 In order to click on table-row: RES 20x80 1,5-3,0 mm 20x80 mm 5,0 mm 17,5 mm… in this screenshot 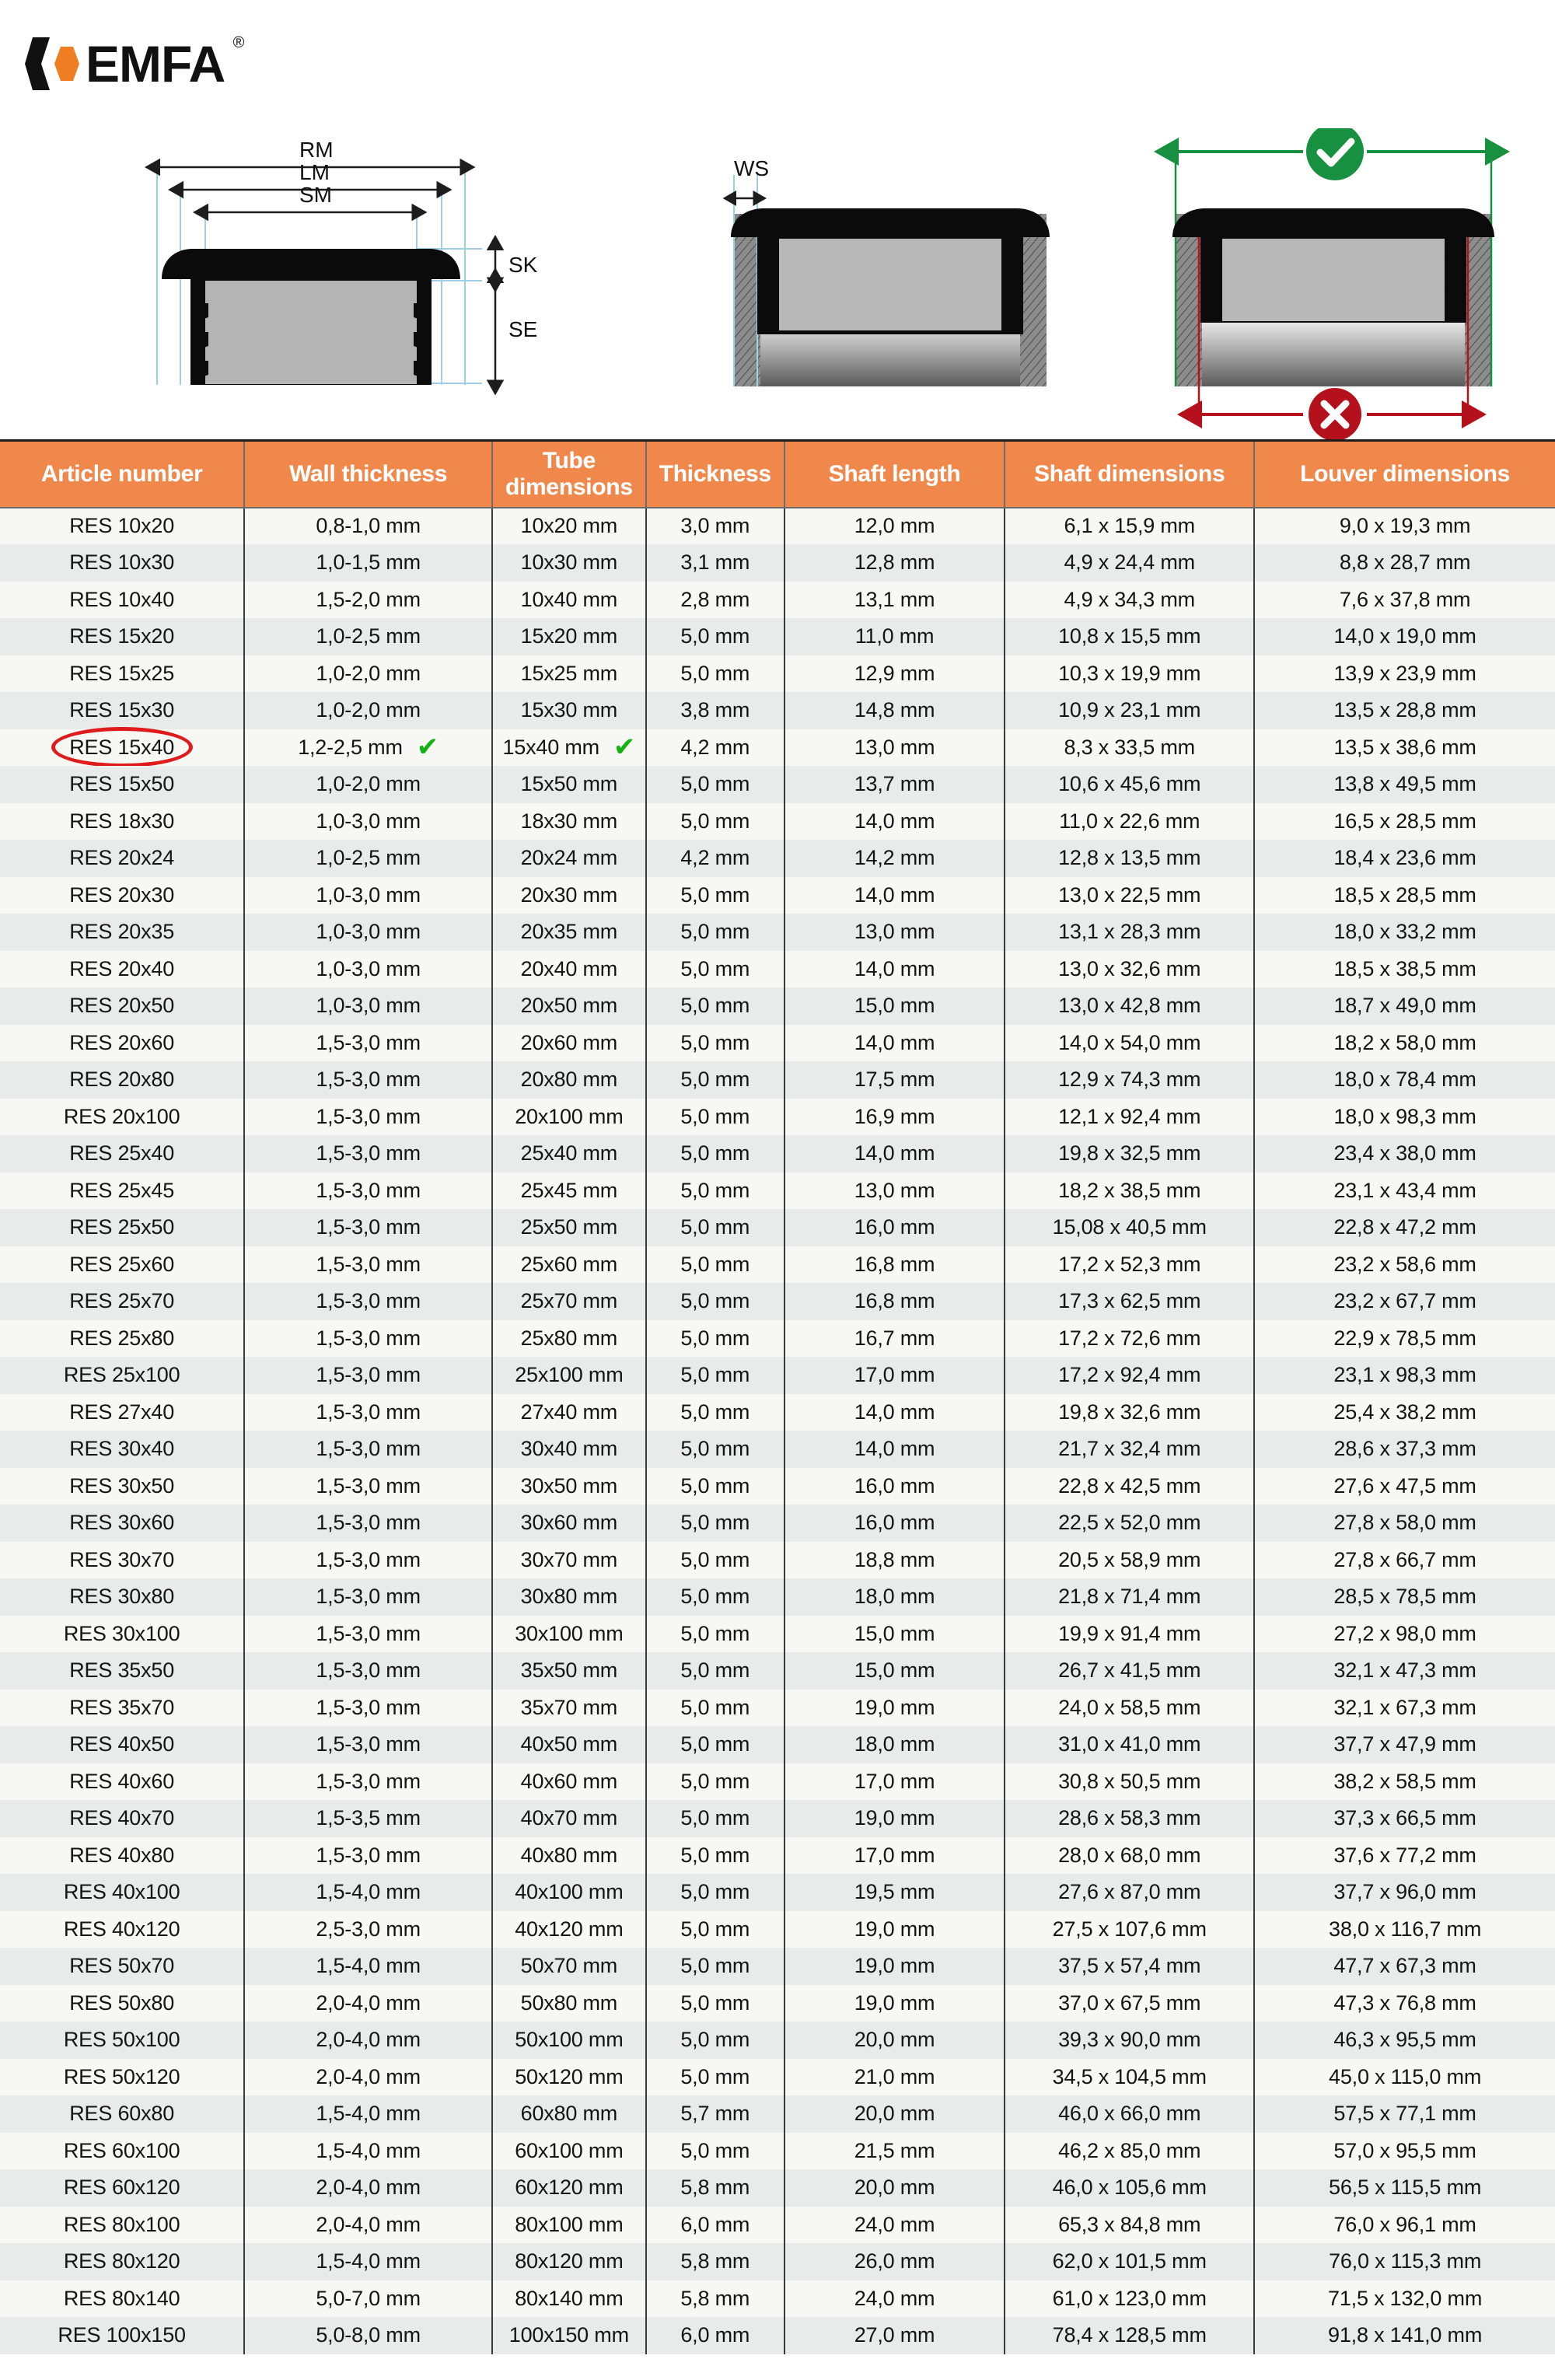, I will do `click(777, 1080)`.